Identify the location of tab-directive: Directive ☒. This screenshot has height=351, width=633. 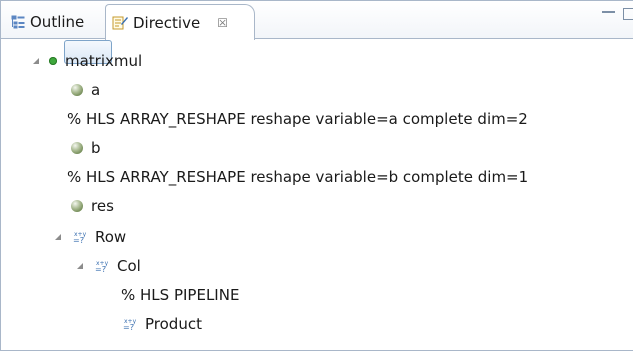
(180, 22).